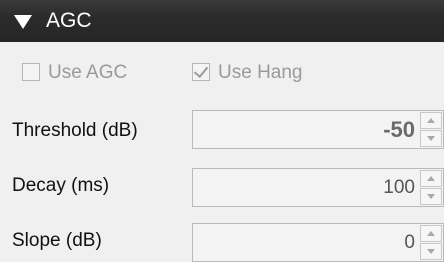  I want to click on decay-spin-buttons, so click(431, 187).